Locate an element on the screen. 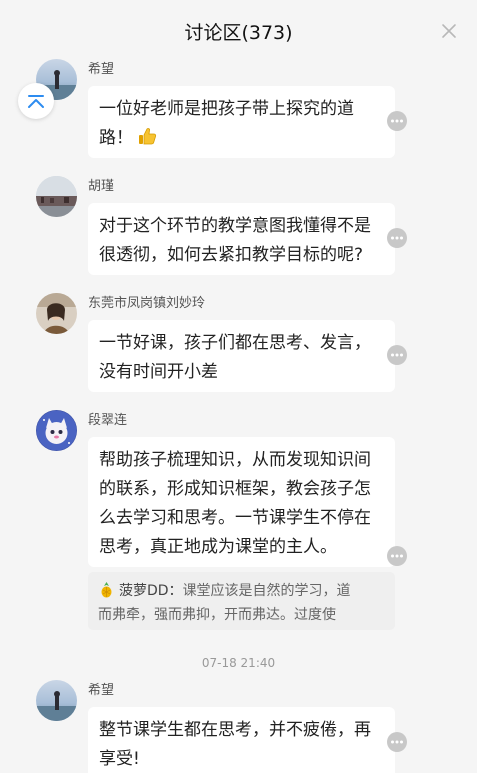 The image size is (477, 773). comment-item: 希望 一位好老师是把孩子带上探究的道 路！ is located at coordinates (256, 109).